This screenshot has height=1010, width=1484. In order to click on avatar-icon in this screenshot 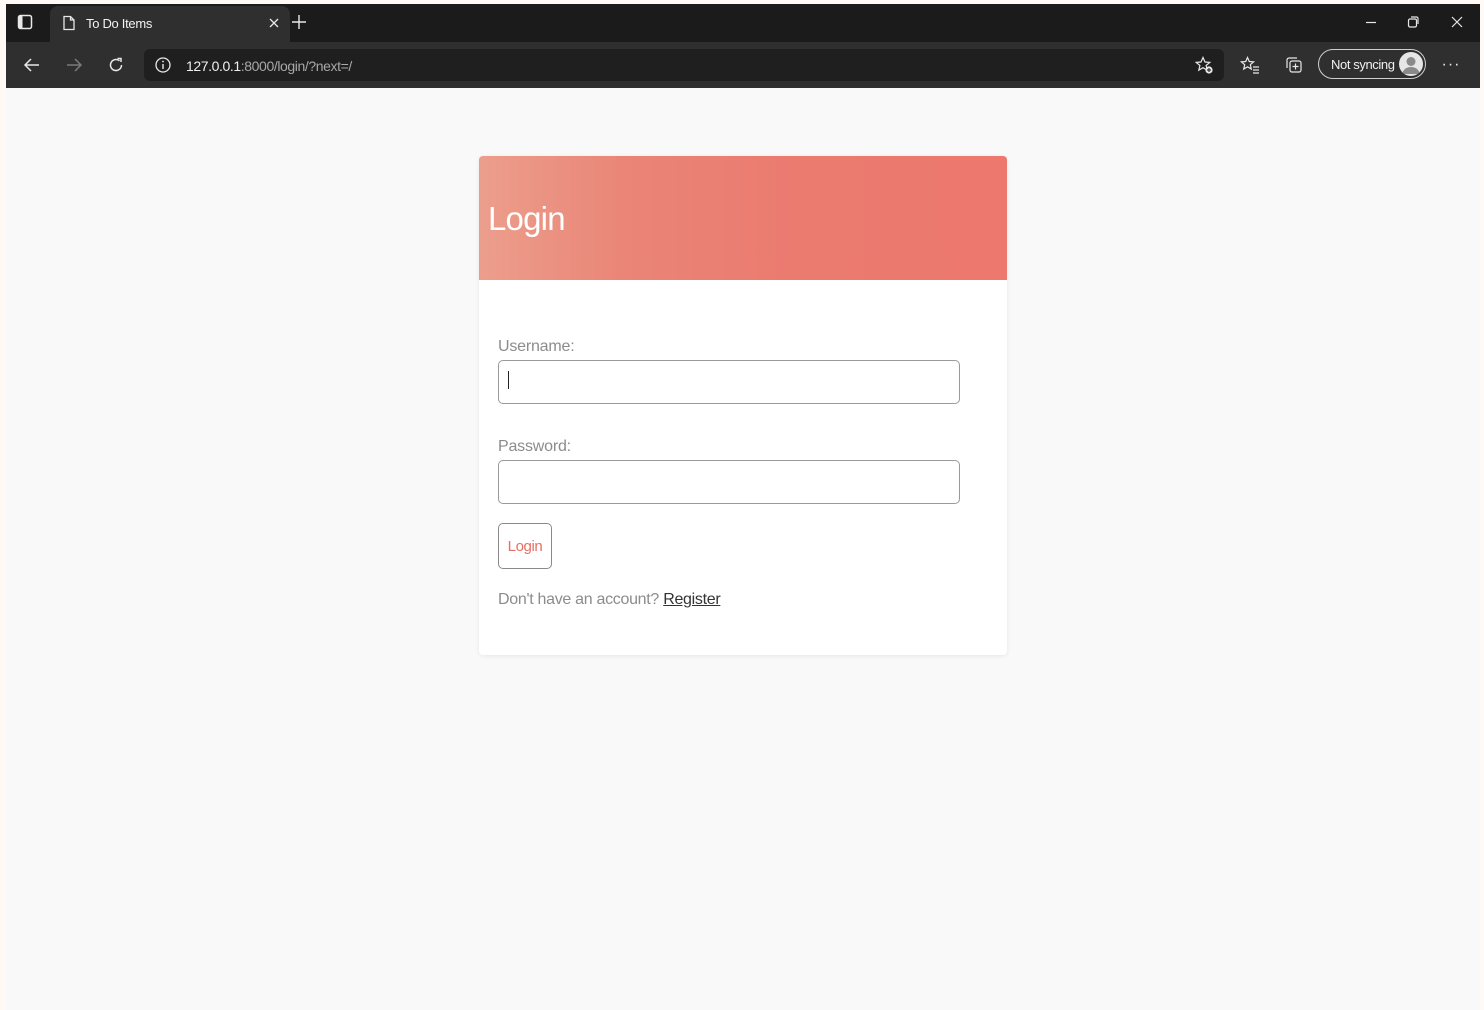, I will do `click(1411, 64)`.